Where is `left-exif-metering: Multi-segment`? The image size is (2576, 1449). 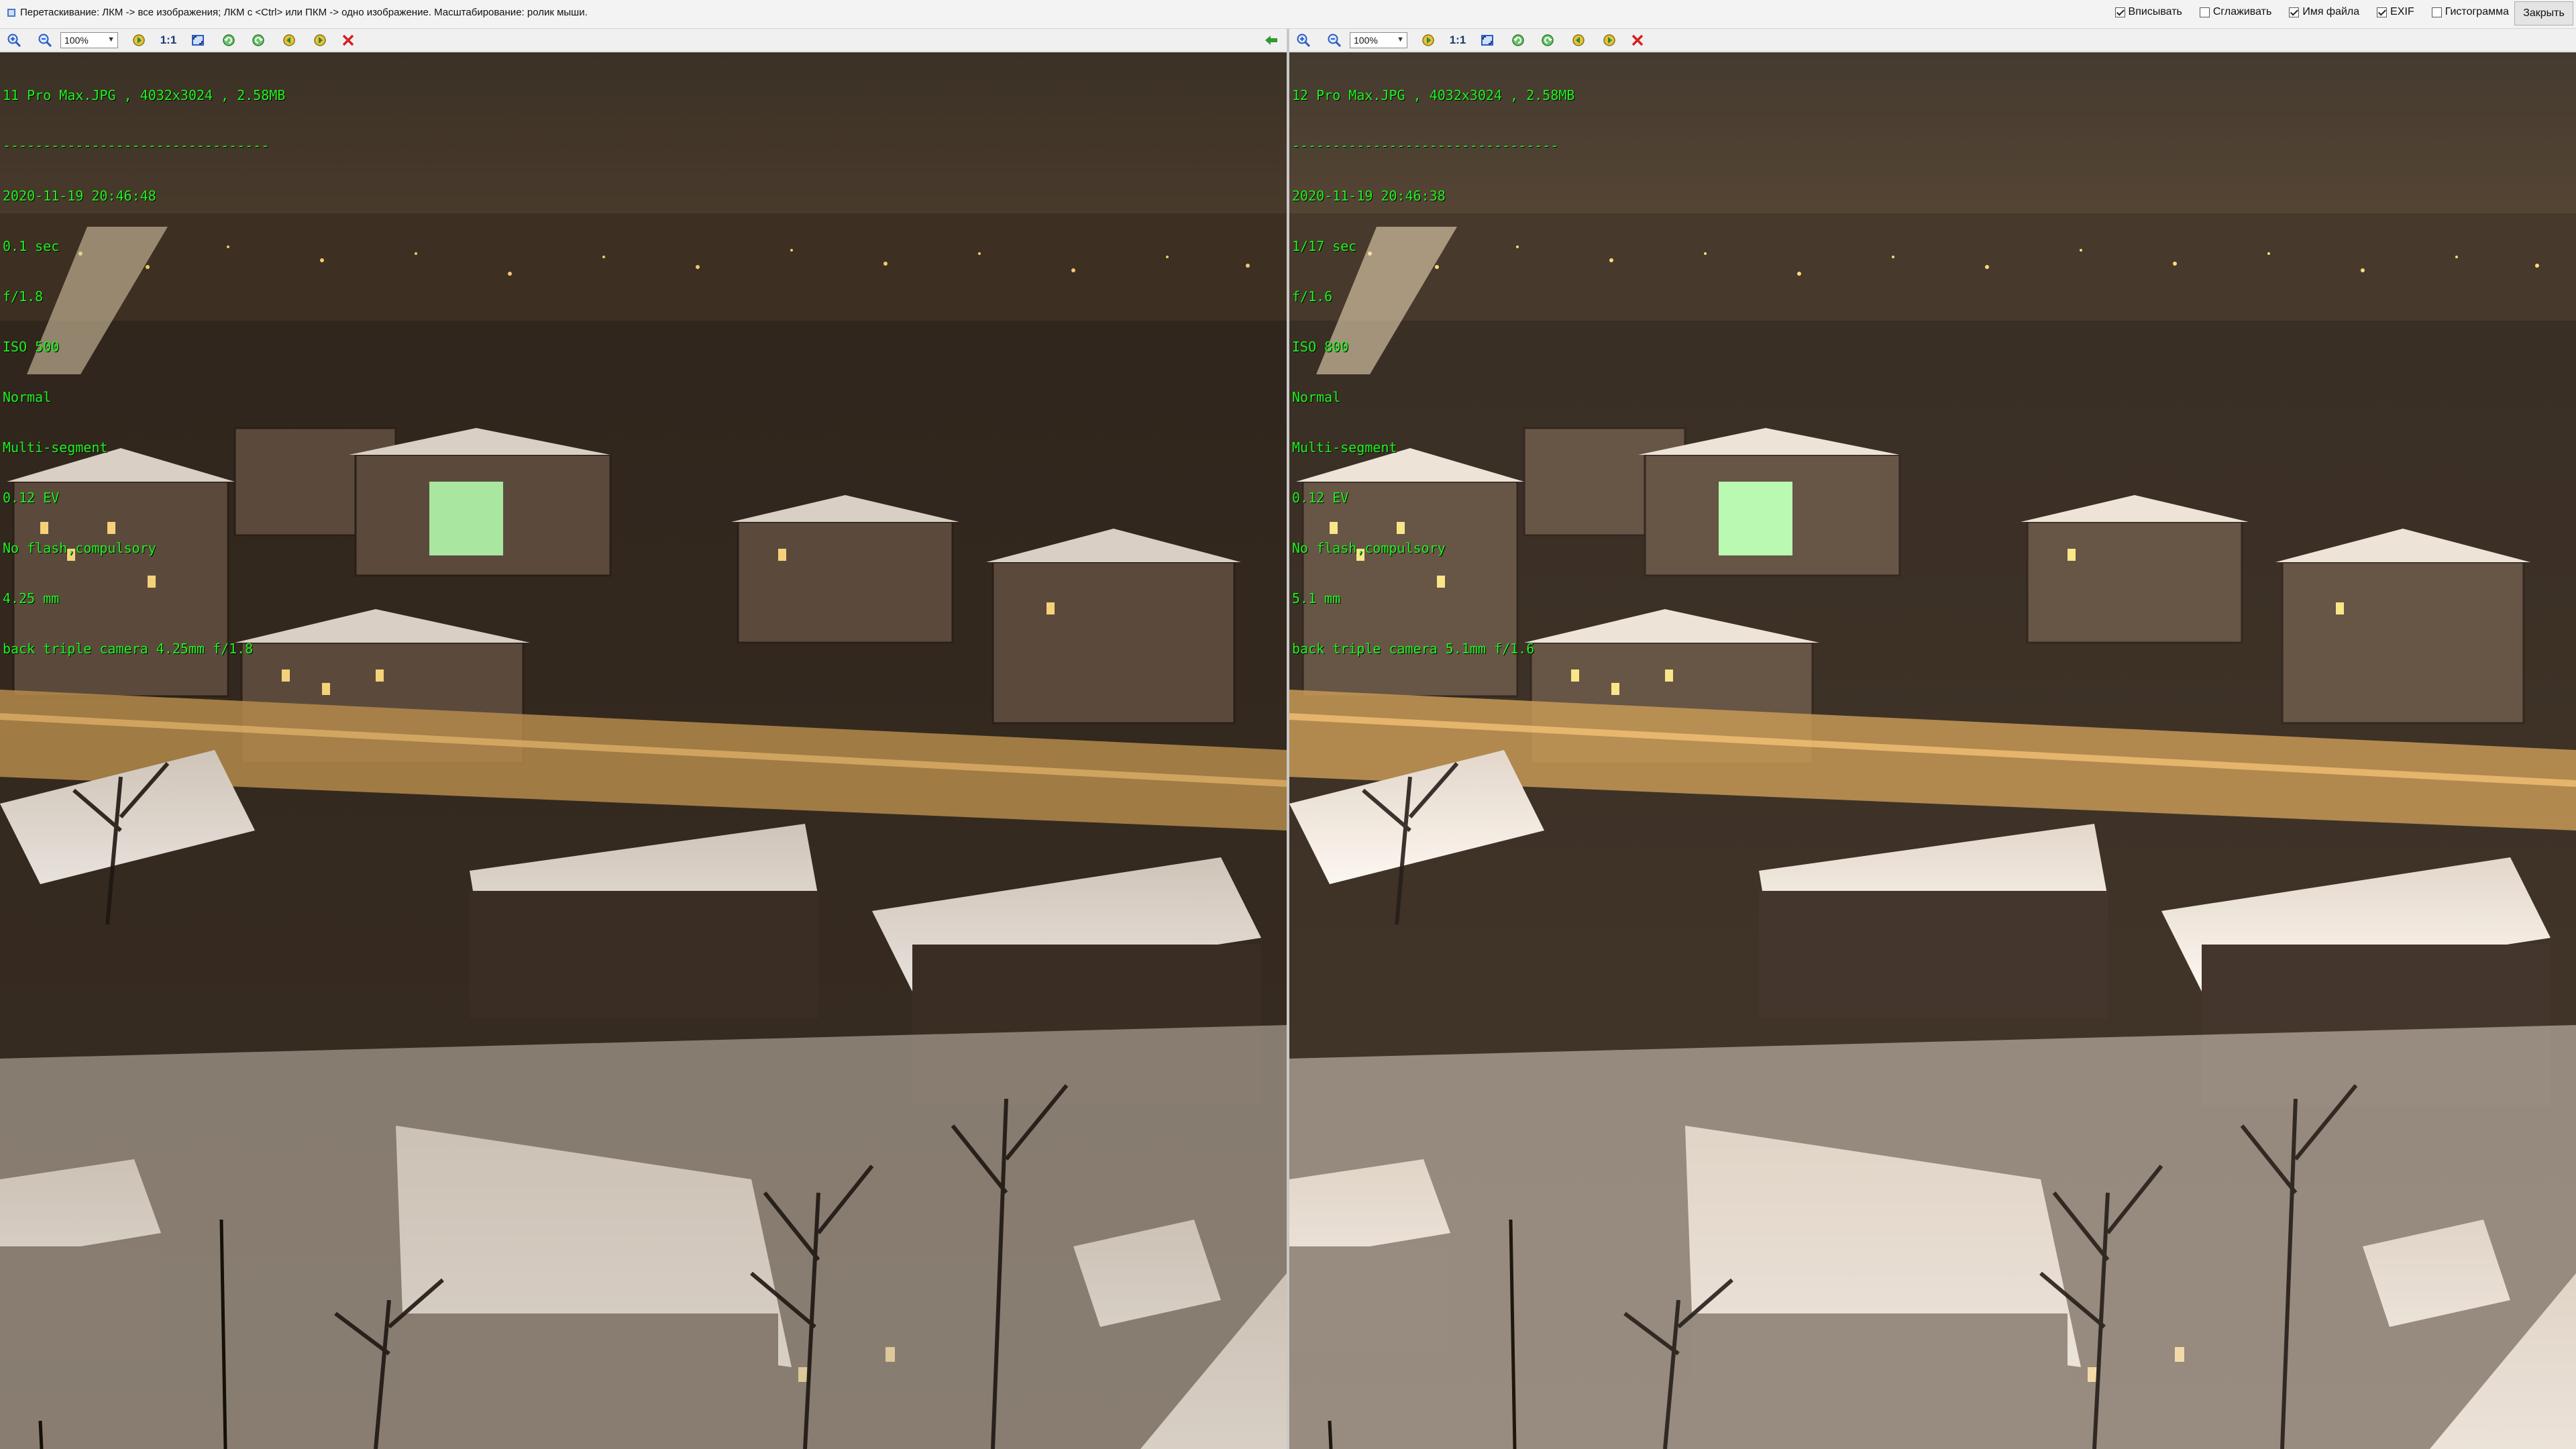
left-exif-metering: Multi-segment is located at coordinates (55, 447).